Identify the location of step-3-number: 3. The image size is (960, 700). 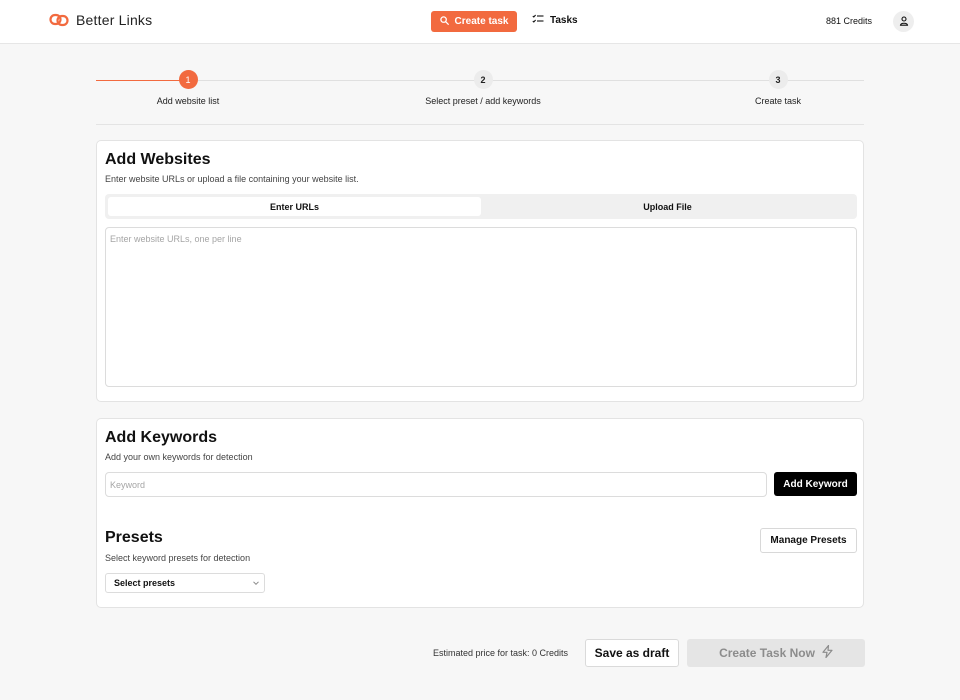
(778, 79).